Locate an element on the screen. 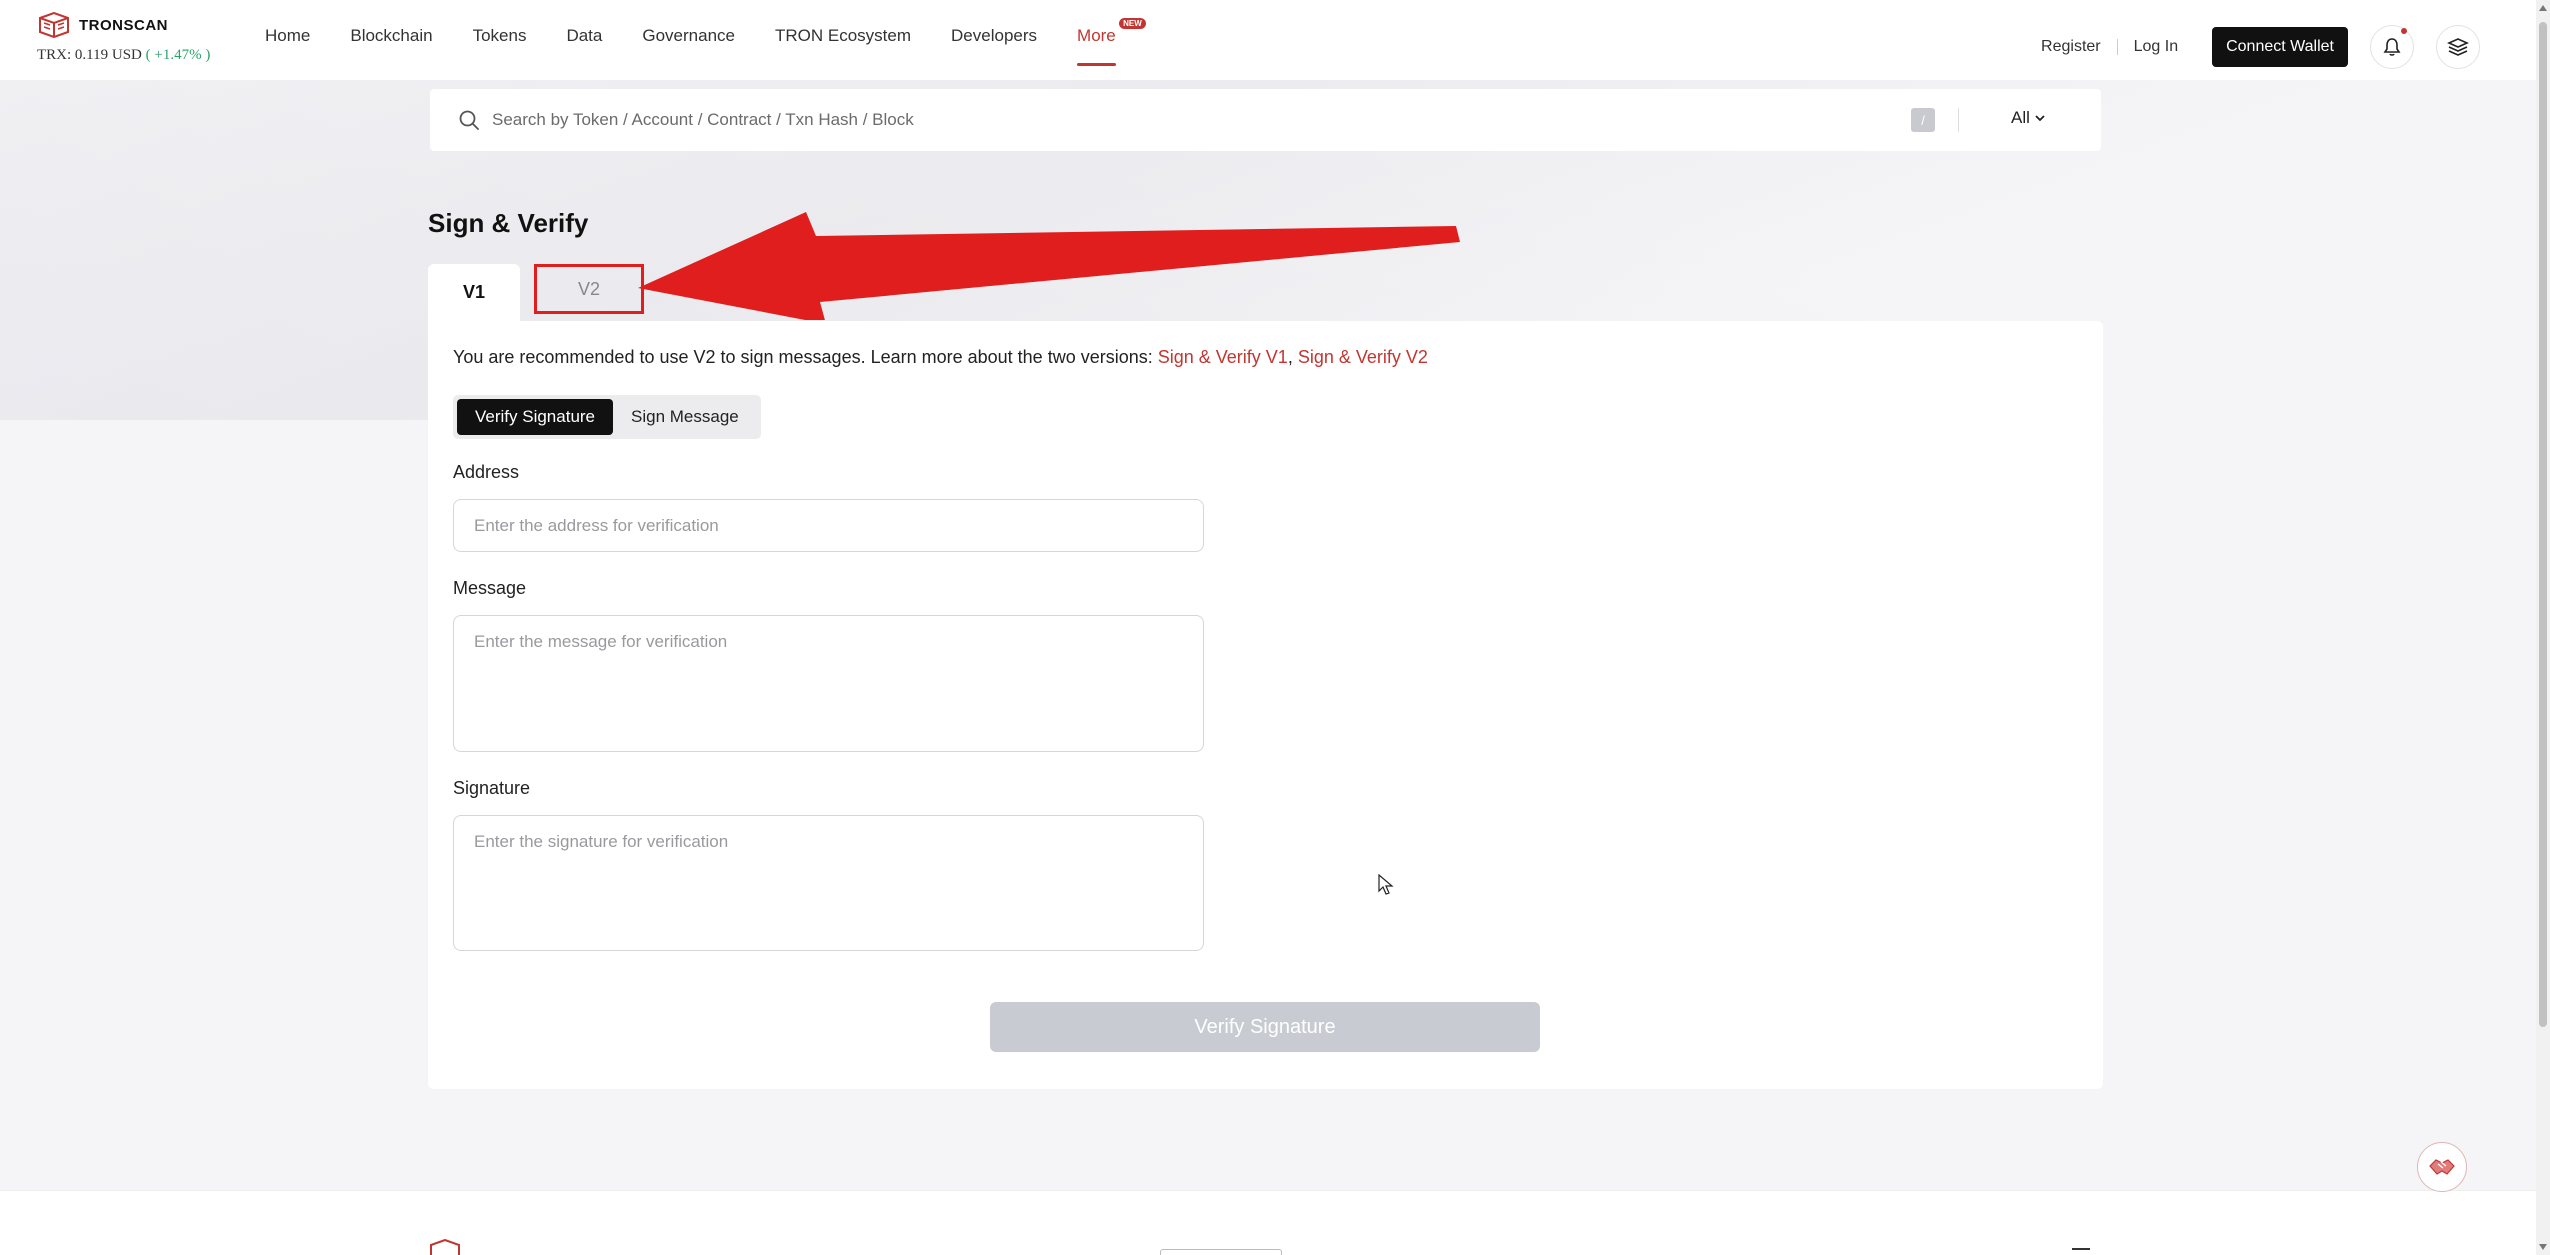 The image size is (2550, 1255). mode-sign-message: Sign Message is located at coordinates (685, 417).